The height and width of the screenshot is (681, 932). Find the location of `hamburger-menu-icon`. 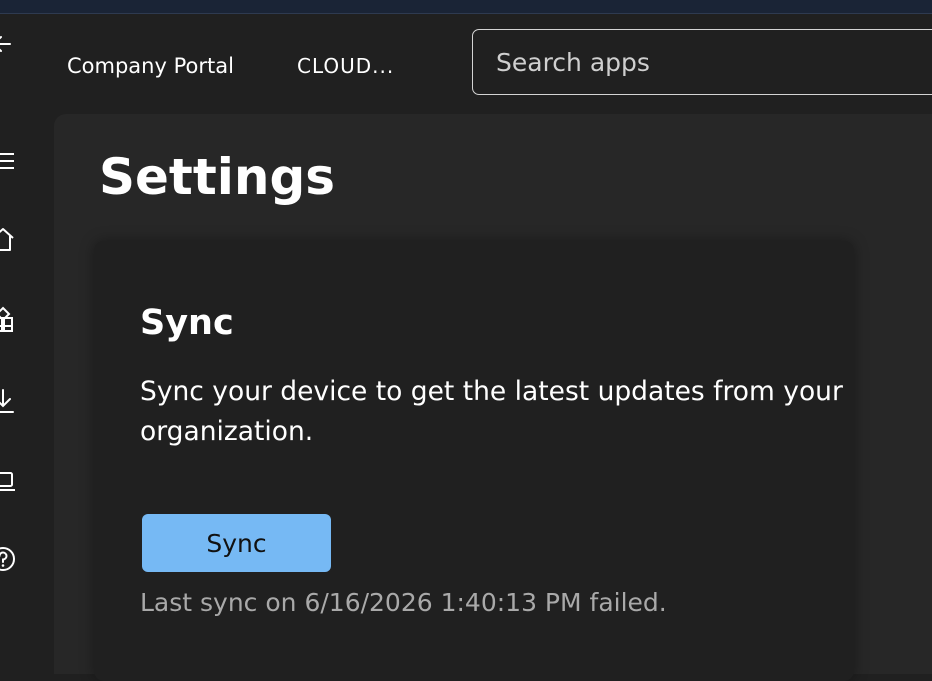

hamburger-menu-icon is located at coordinates (10, 161).